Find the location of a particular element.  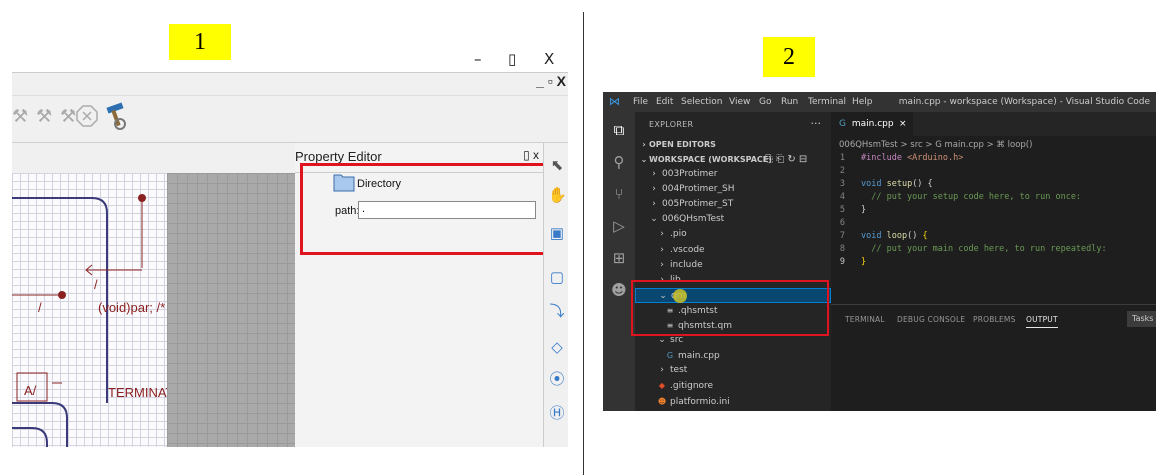

code-token: void is located at coordinates (874, 184).